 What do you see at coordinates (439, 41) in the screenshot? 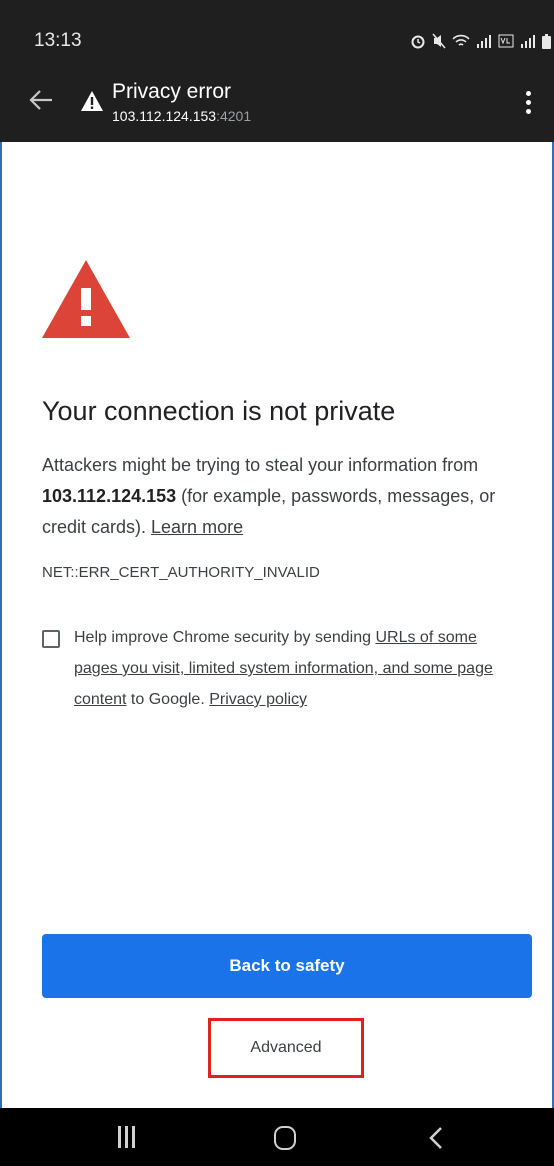
I see `mute-icon` at bounding box center [439, 41].